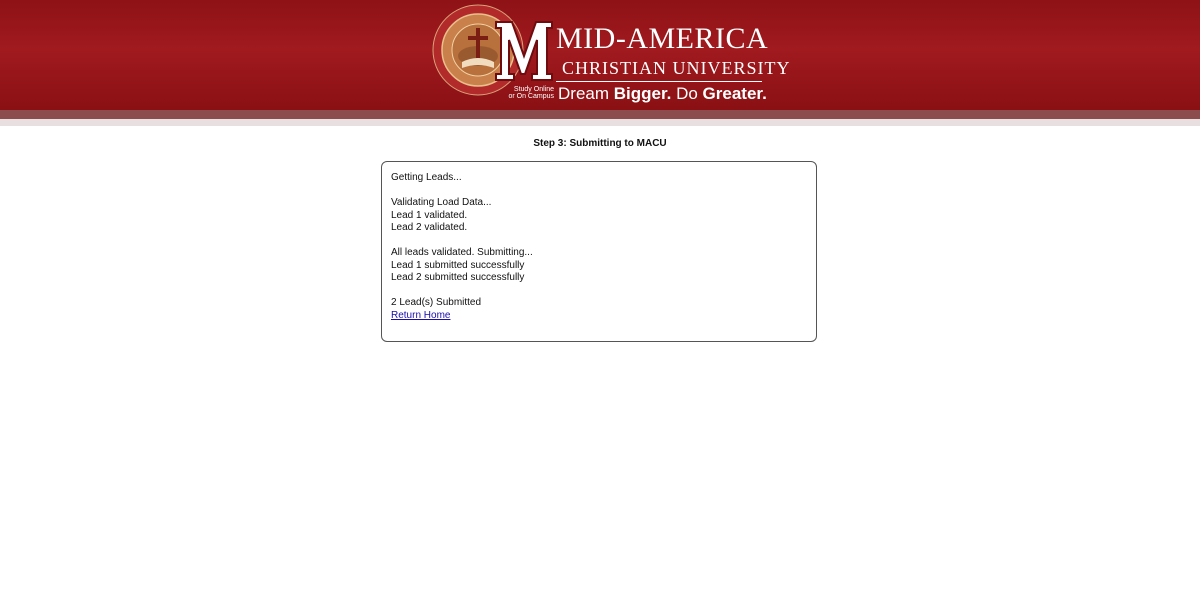 The image size is (1200, 592). I want to click on header-band-light, so click(600, 122).